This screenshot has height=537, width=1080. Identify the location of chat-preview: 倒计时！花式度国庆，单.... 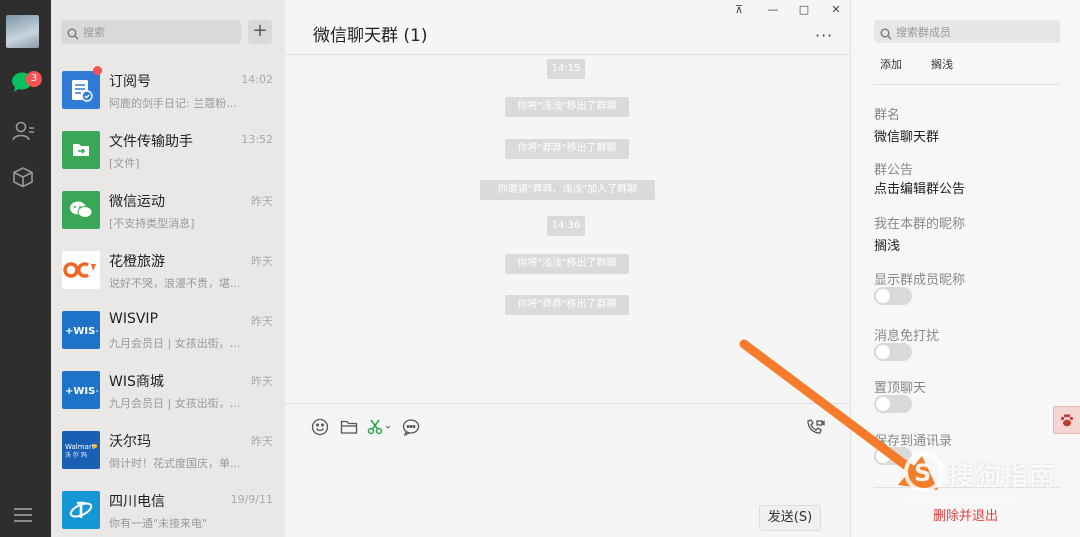
(175, 463).